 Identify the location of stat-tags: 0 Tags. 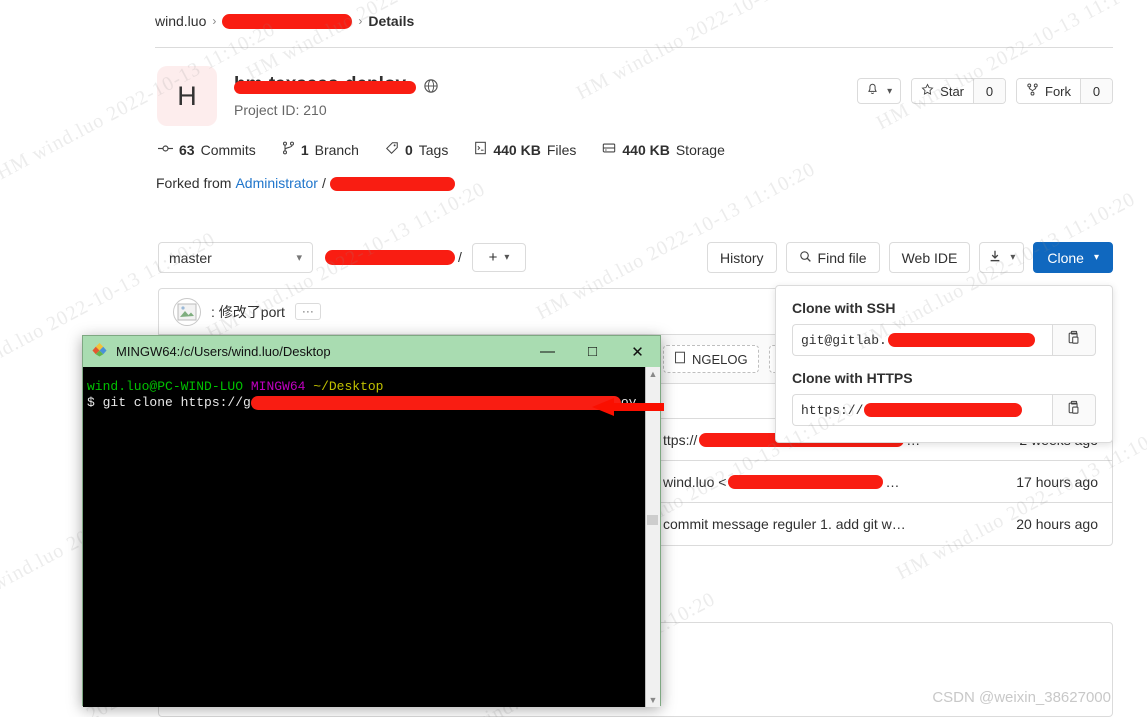
(416, 149).